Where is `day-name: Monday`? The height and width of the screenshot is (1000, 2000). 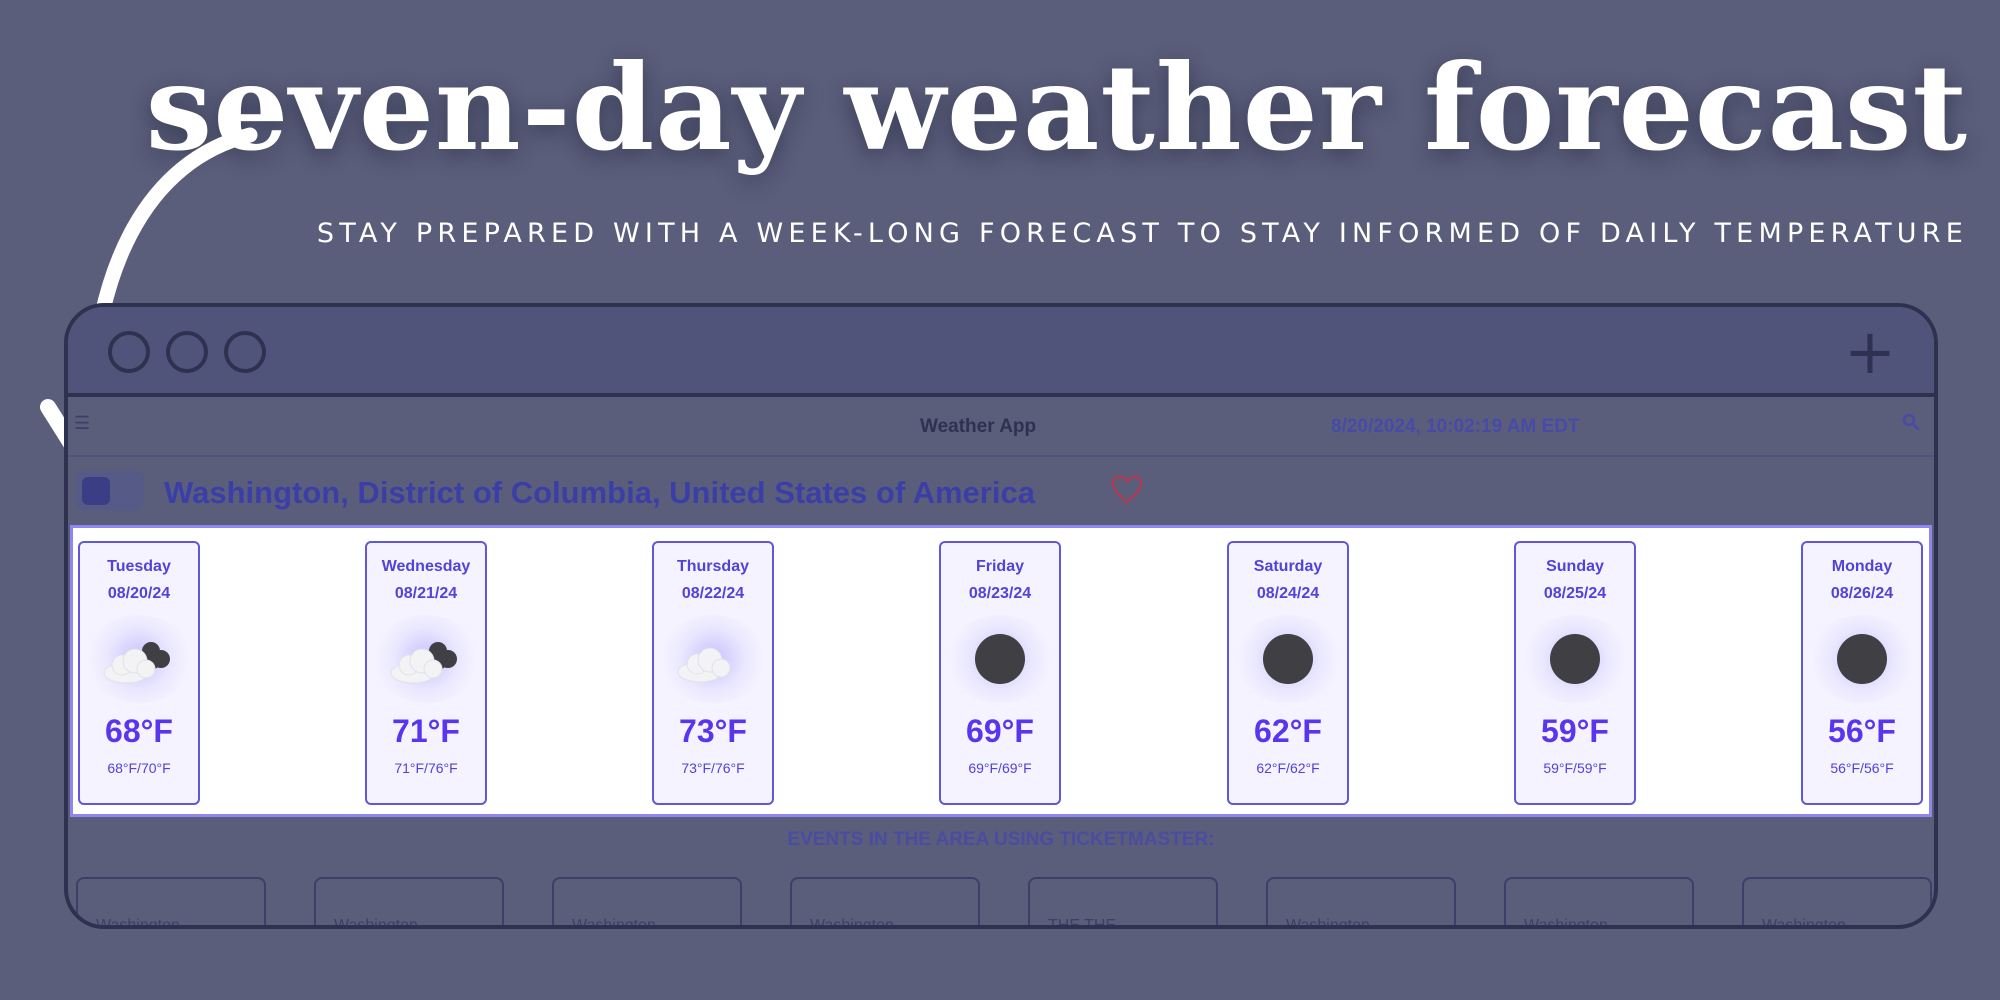 day-name: Monday is located at coordinates (1862, 566).